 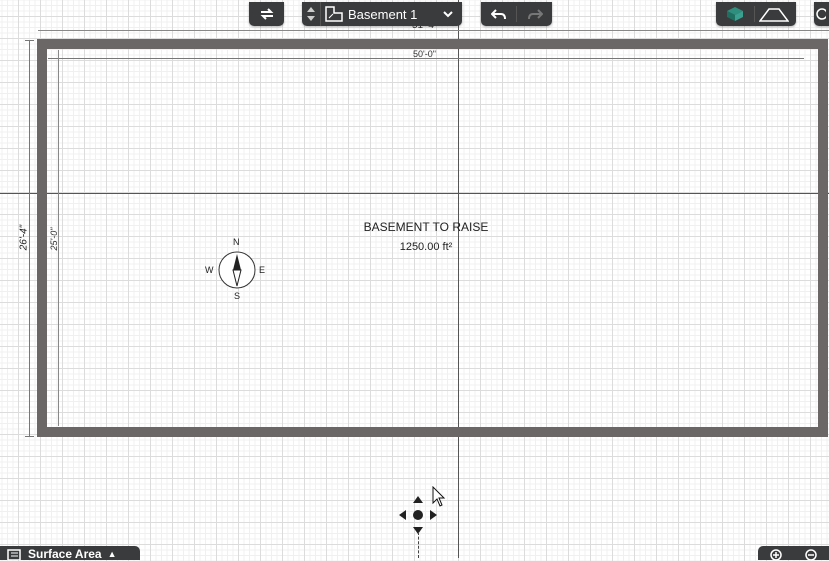 What do you see at coordinates (426, 247) in the screenshot?
I see `room-area-label: 1250.00 ft²` at bounding box center [426, 247].